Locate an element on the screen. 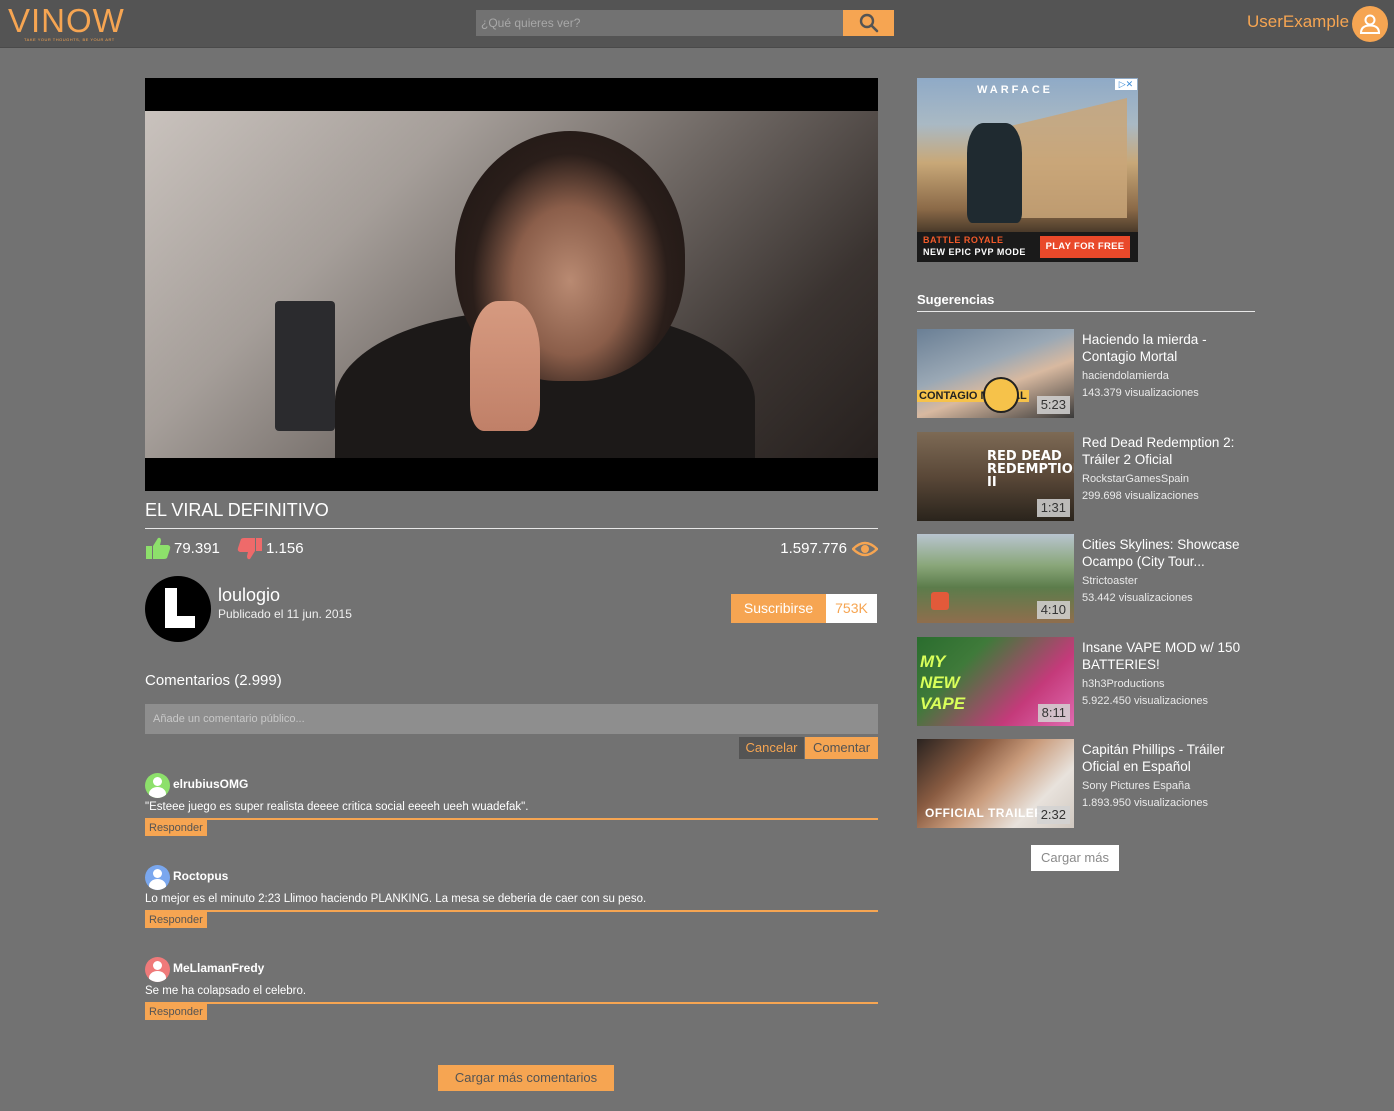 This screenshot has width=1394, height=1111. video-thumbnail: MY NEW VAPE 8:11 is located at coordinates (995, 681).